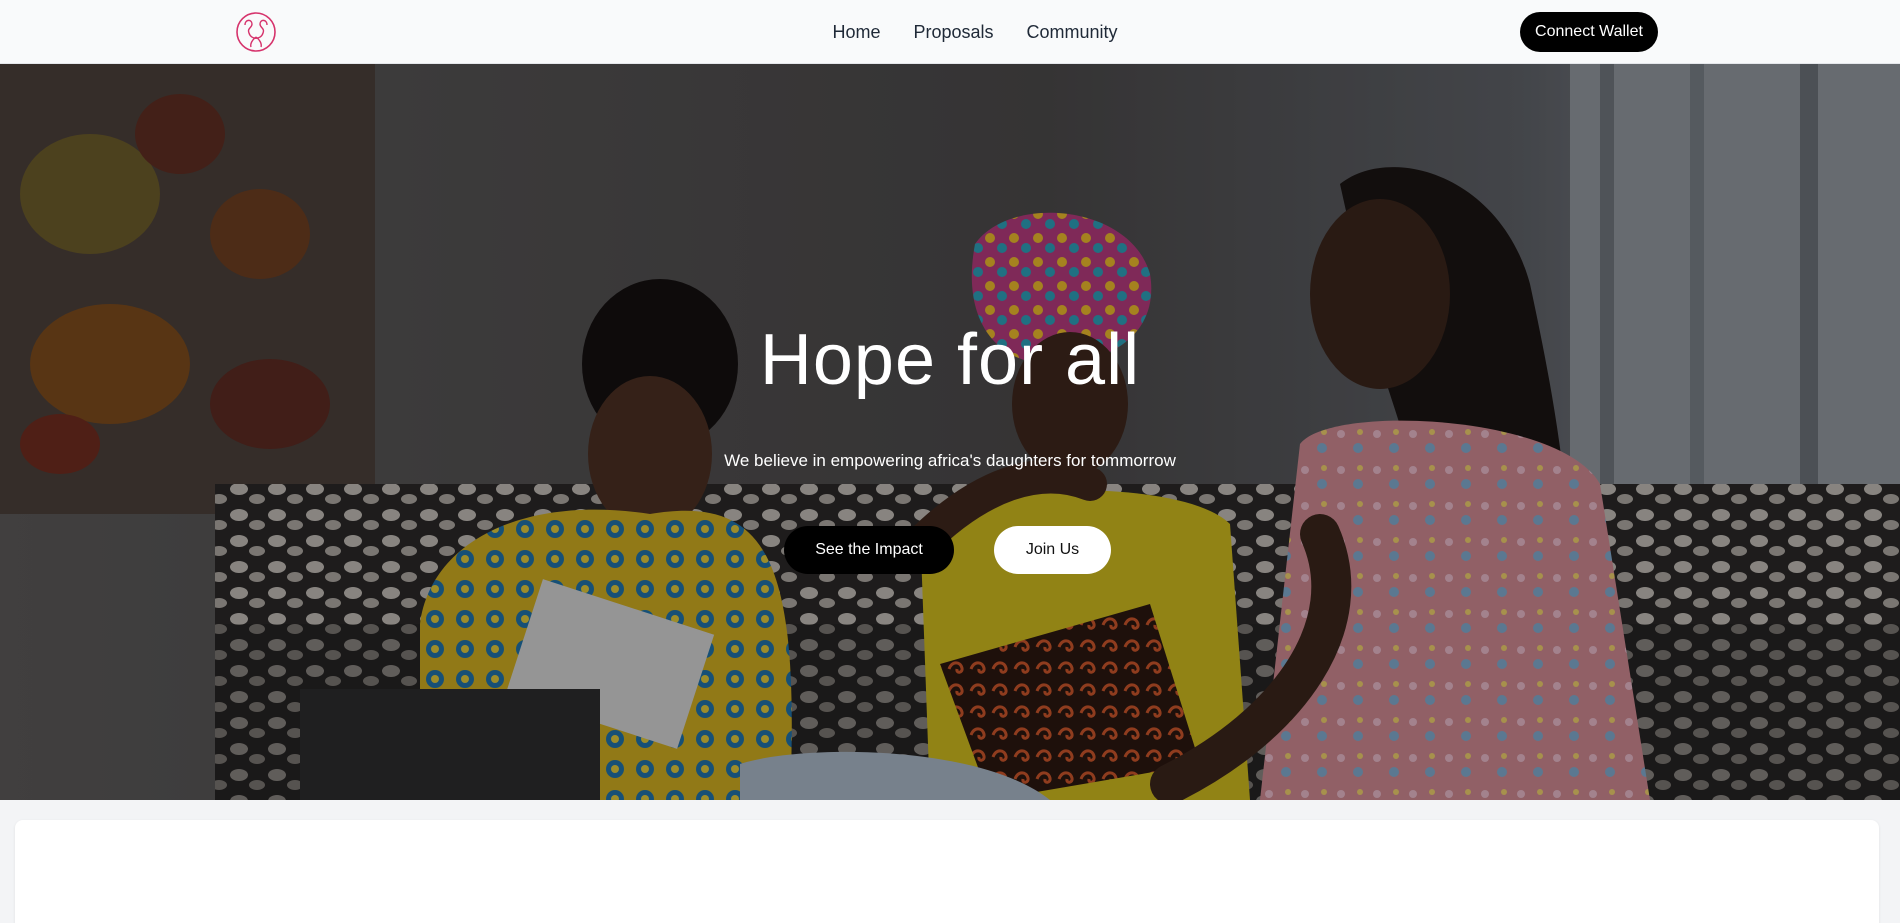 The height and width of the screenshot is (923, 1900). I want to click on top-navbar: Home Proposals Community Connect Wallet, so click(950, 32).